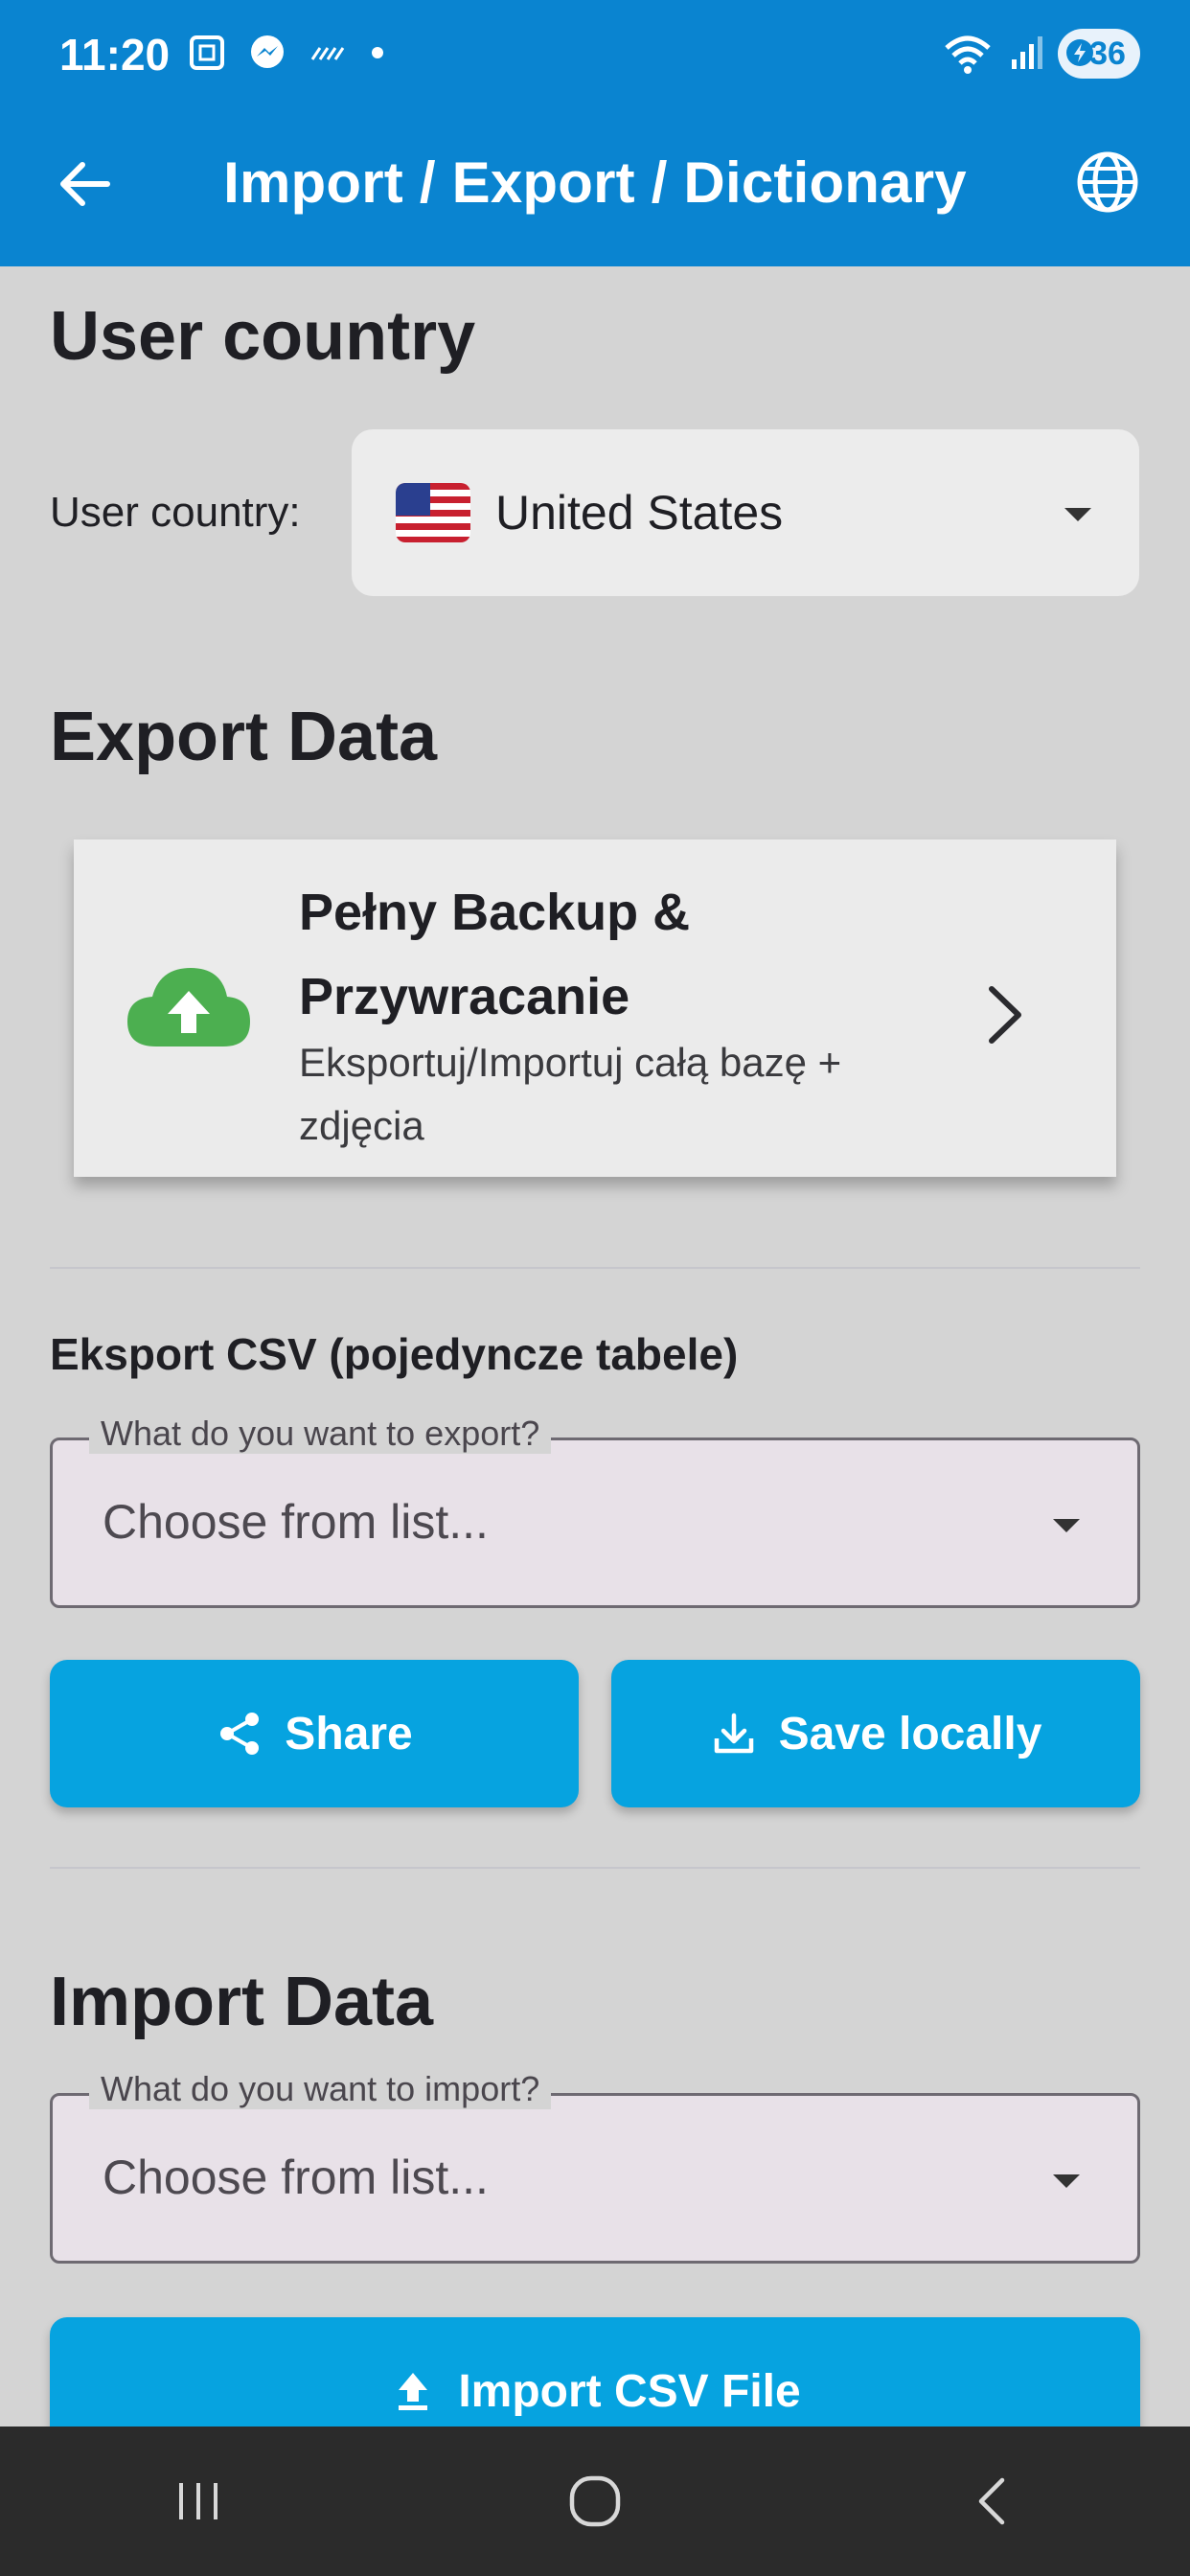  Describe the element at coordinates (1005, 1015) in the screenshot. I see `chevron-right-icon` at that location.